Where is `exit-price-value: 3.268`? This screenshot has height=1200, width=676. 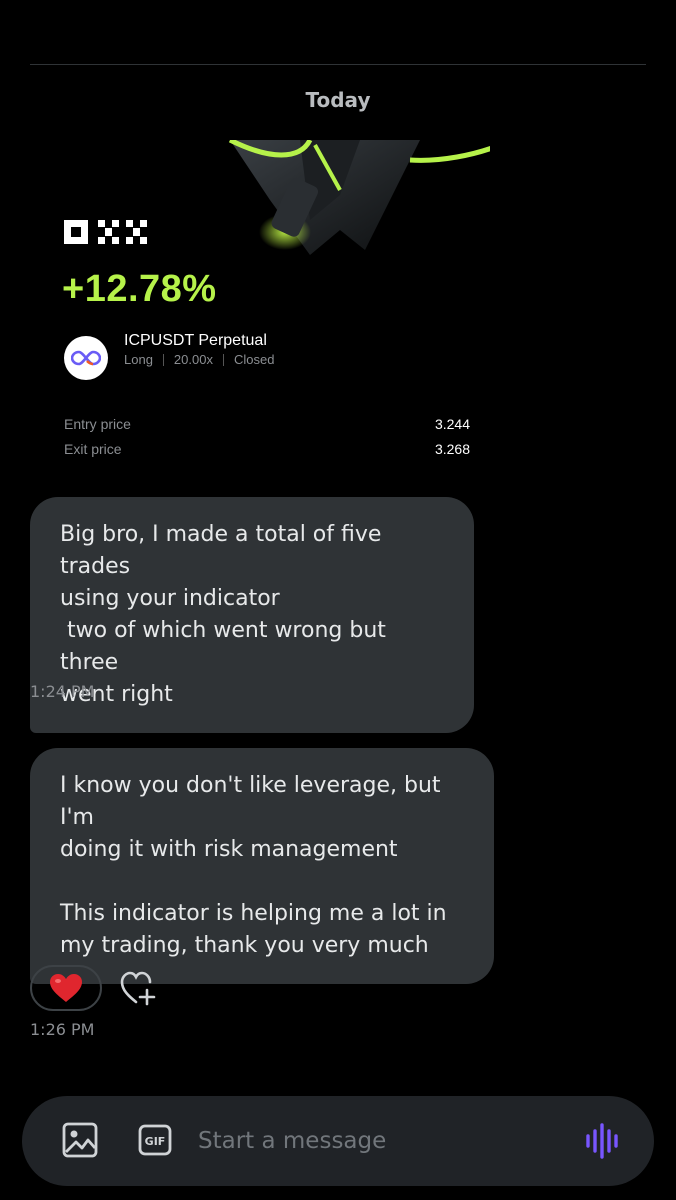 exit-price-value: 3.268 is located at coordinates (452, 449).